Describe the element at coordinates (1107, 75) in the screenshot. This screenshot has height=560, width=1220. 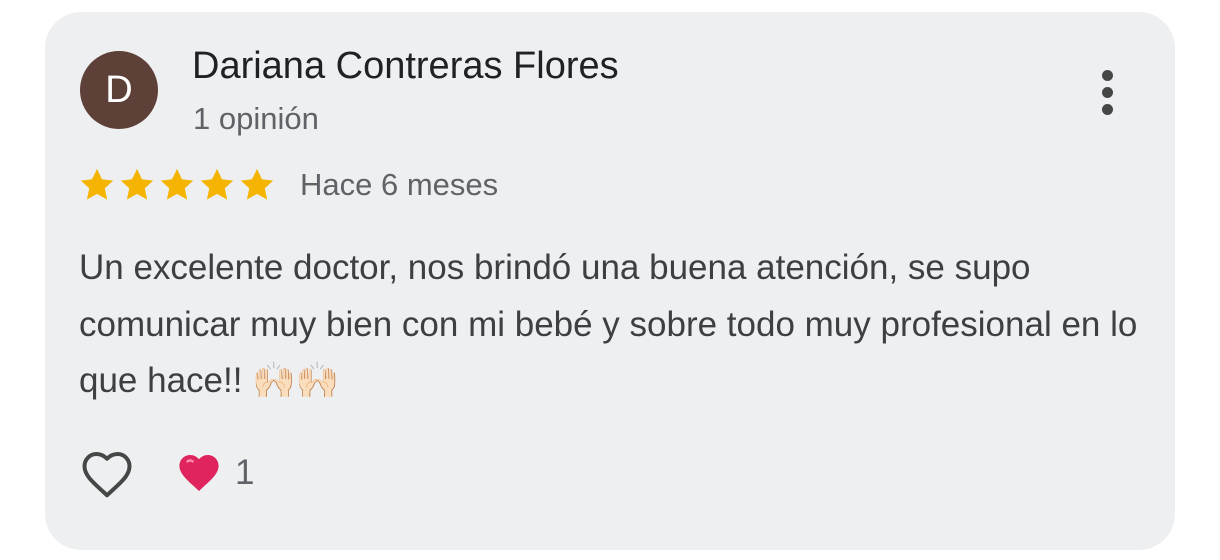
I see `more-vert-icon` at that location.